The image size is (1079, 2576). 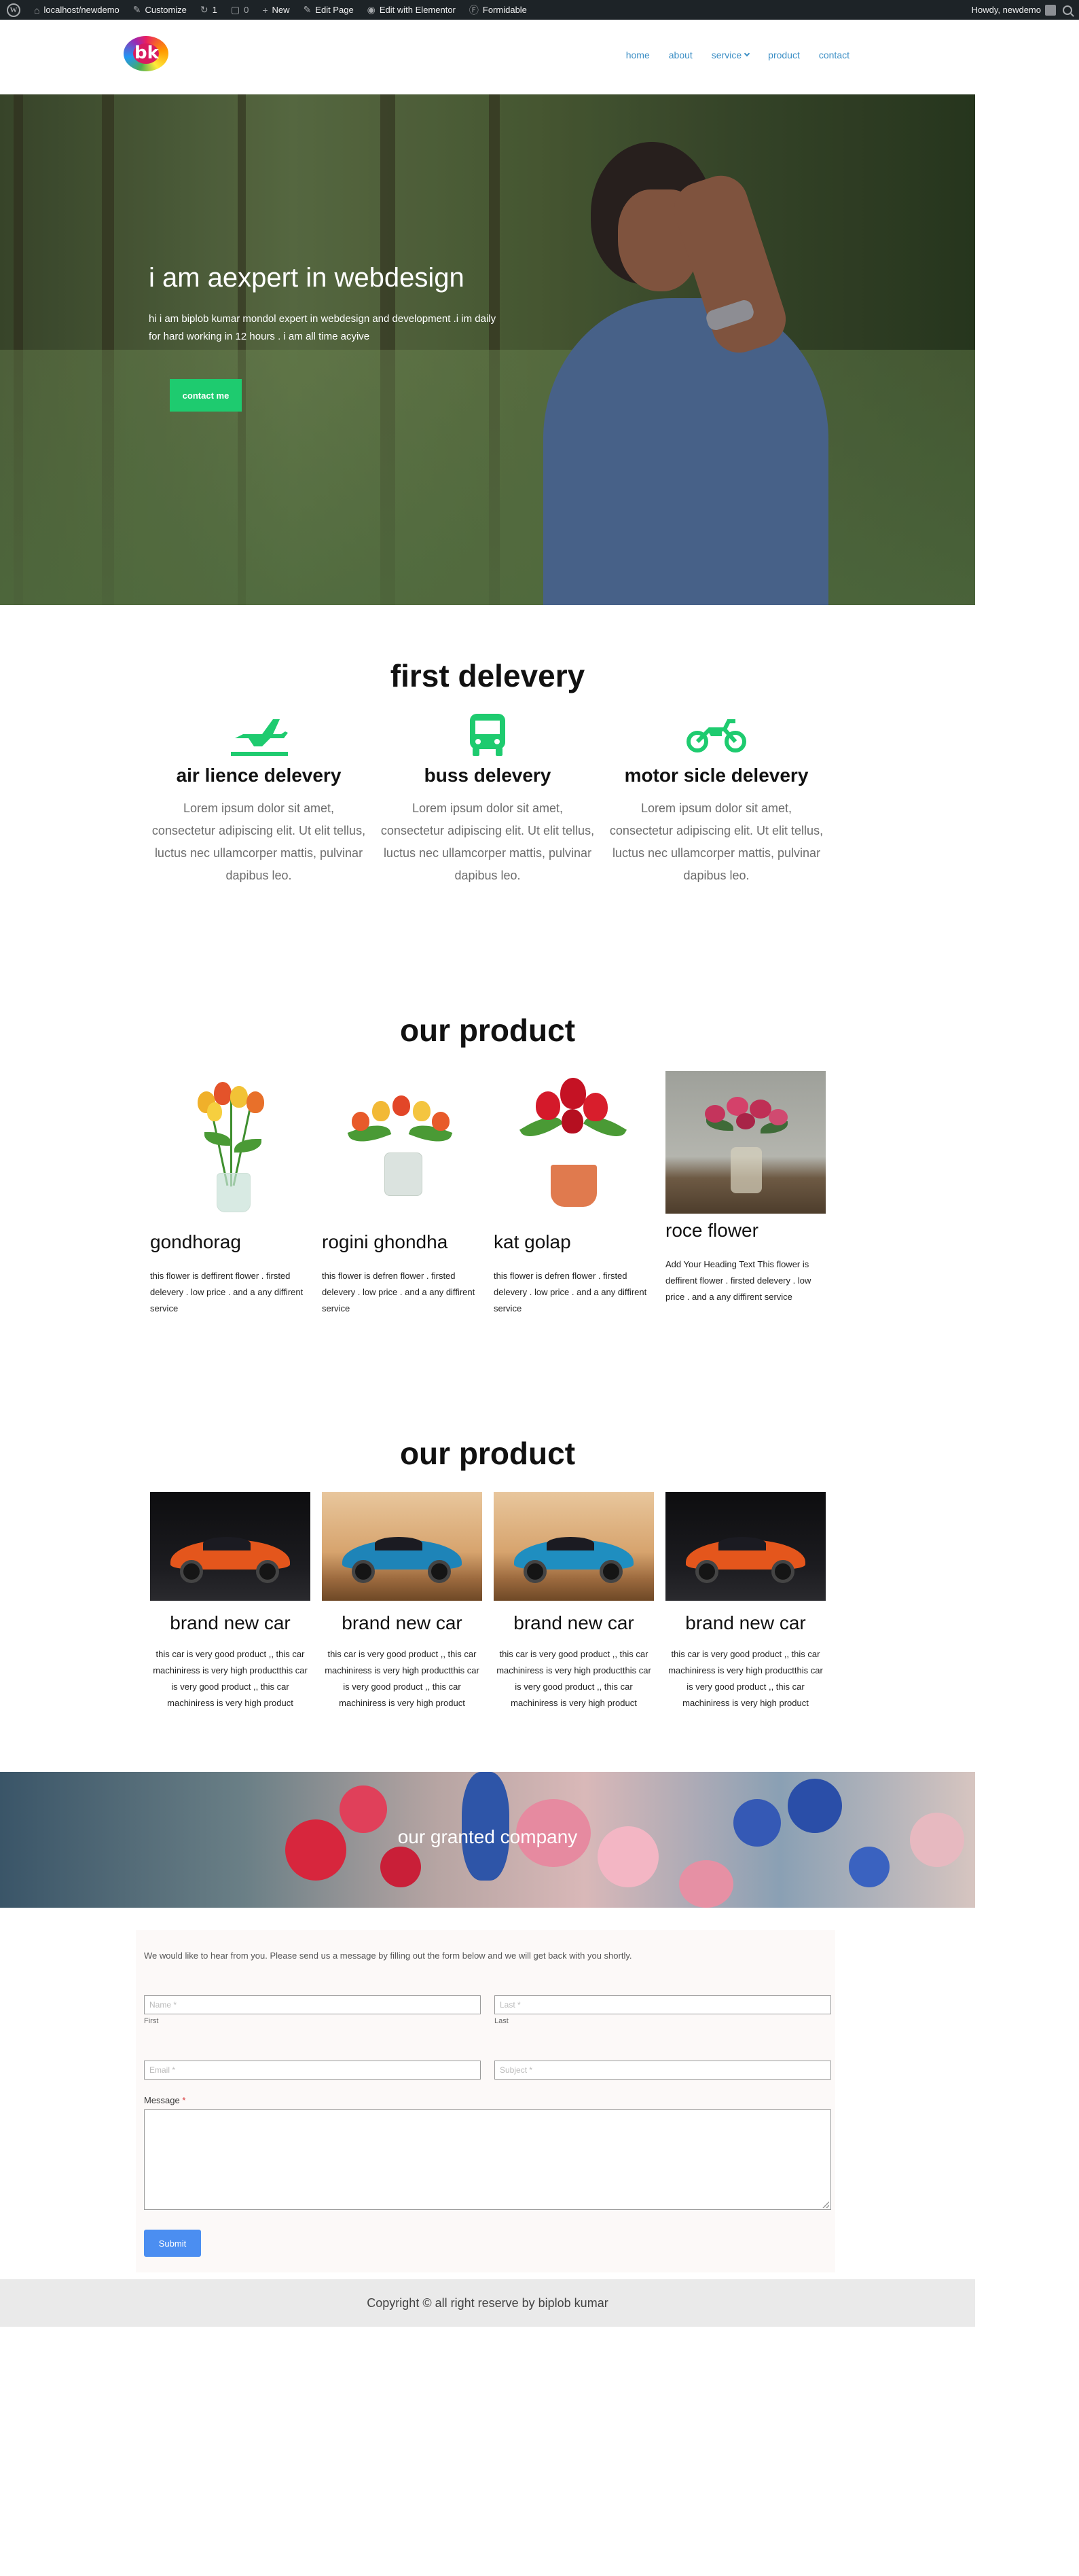 I want to click on comment-icon: ▢, so click(x=235, y=9).